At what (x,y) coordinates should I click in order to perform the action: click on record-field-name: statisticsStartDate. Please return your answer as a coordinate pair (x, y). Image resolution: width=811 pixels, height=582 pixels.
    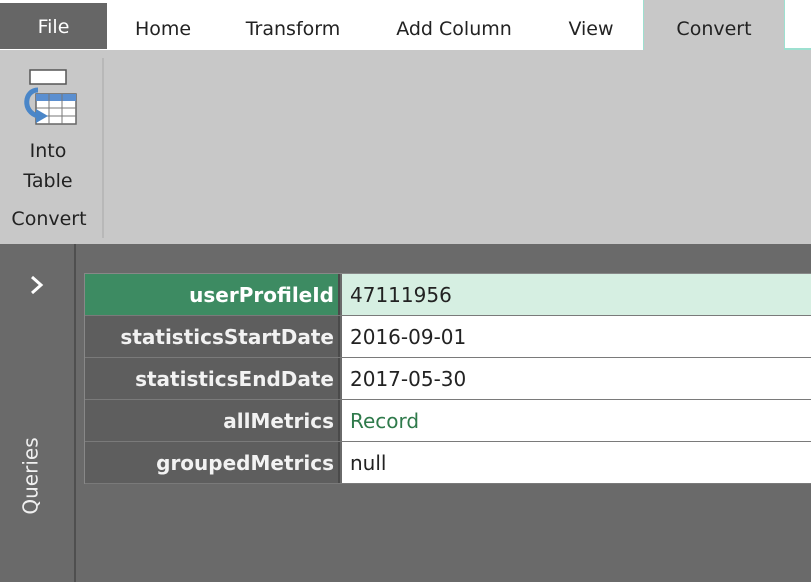
    Looking at the image, I should click on (212, 336).